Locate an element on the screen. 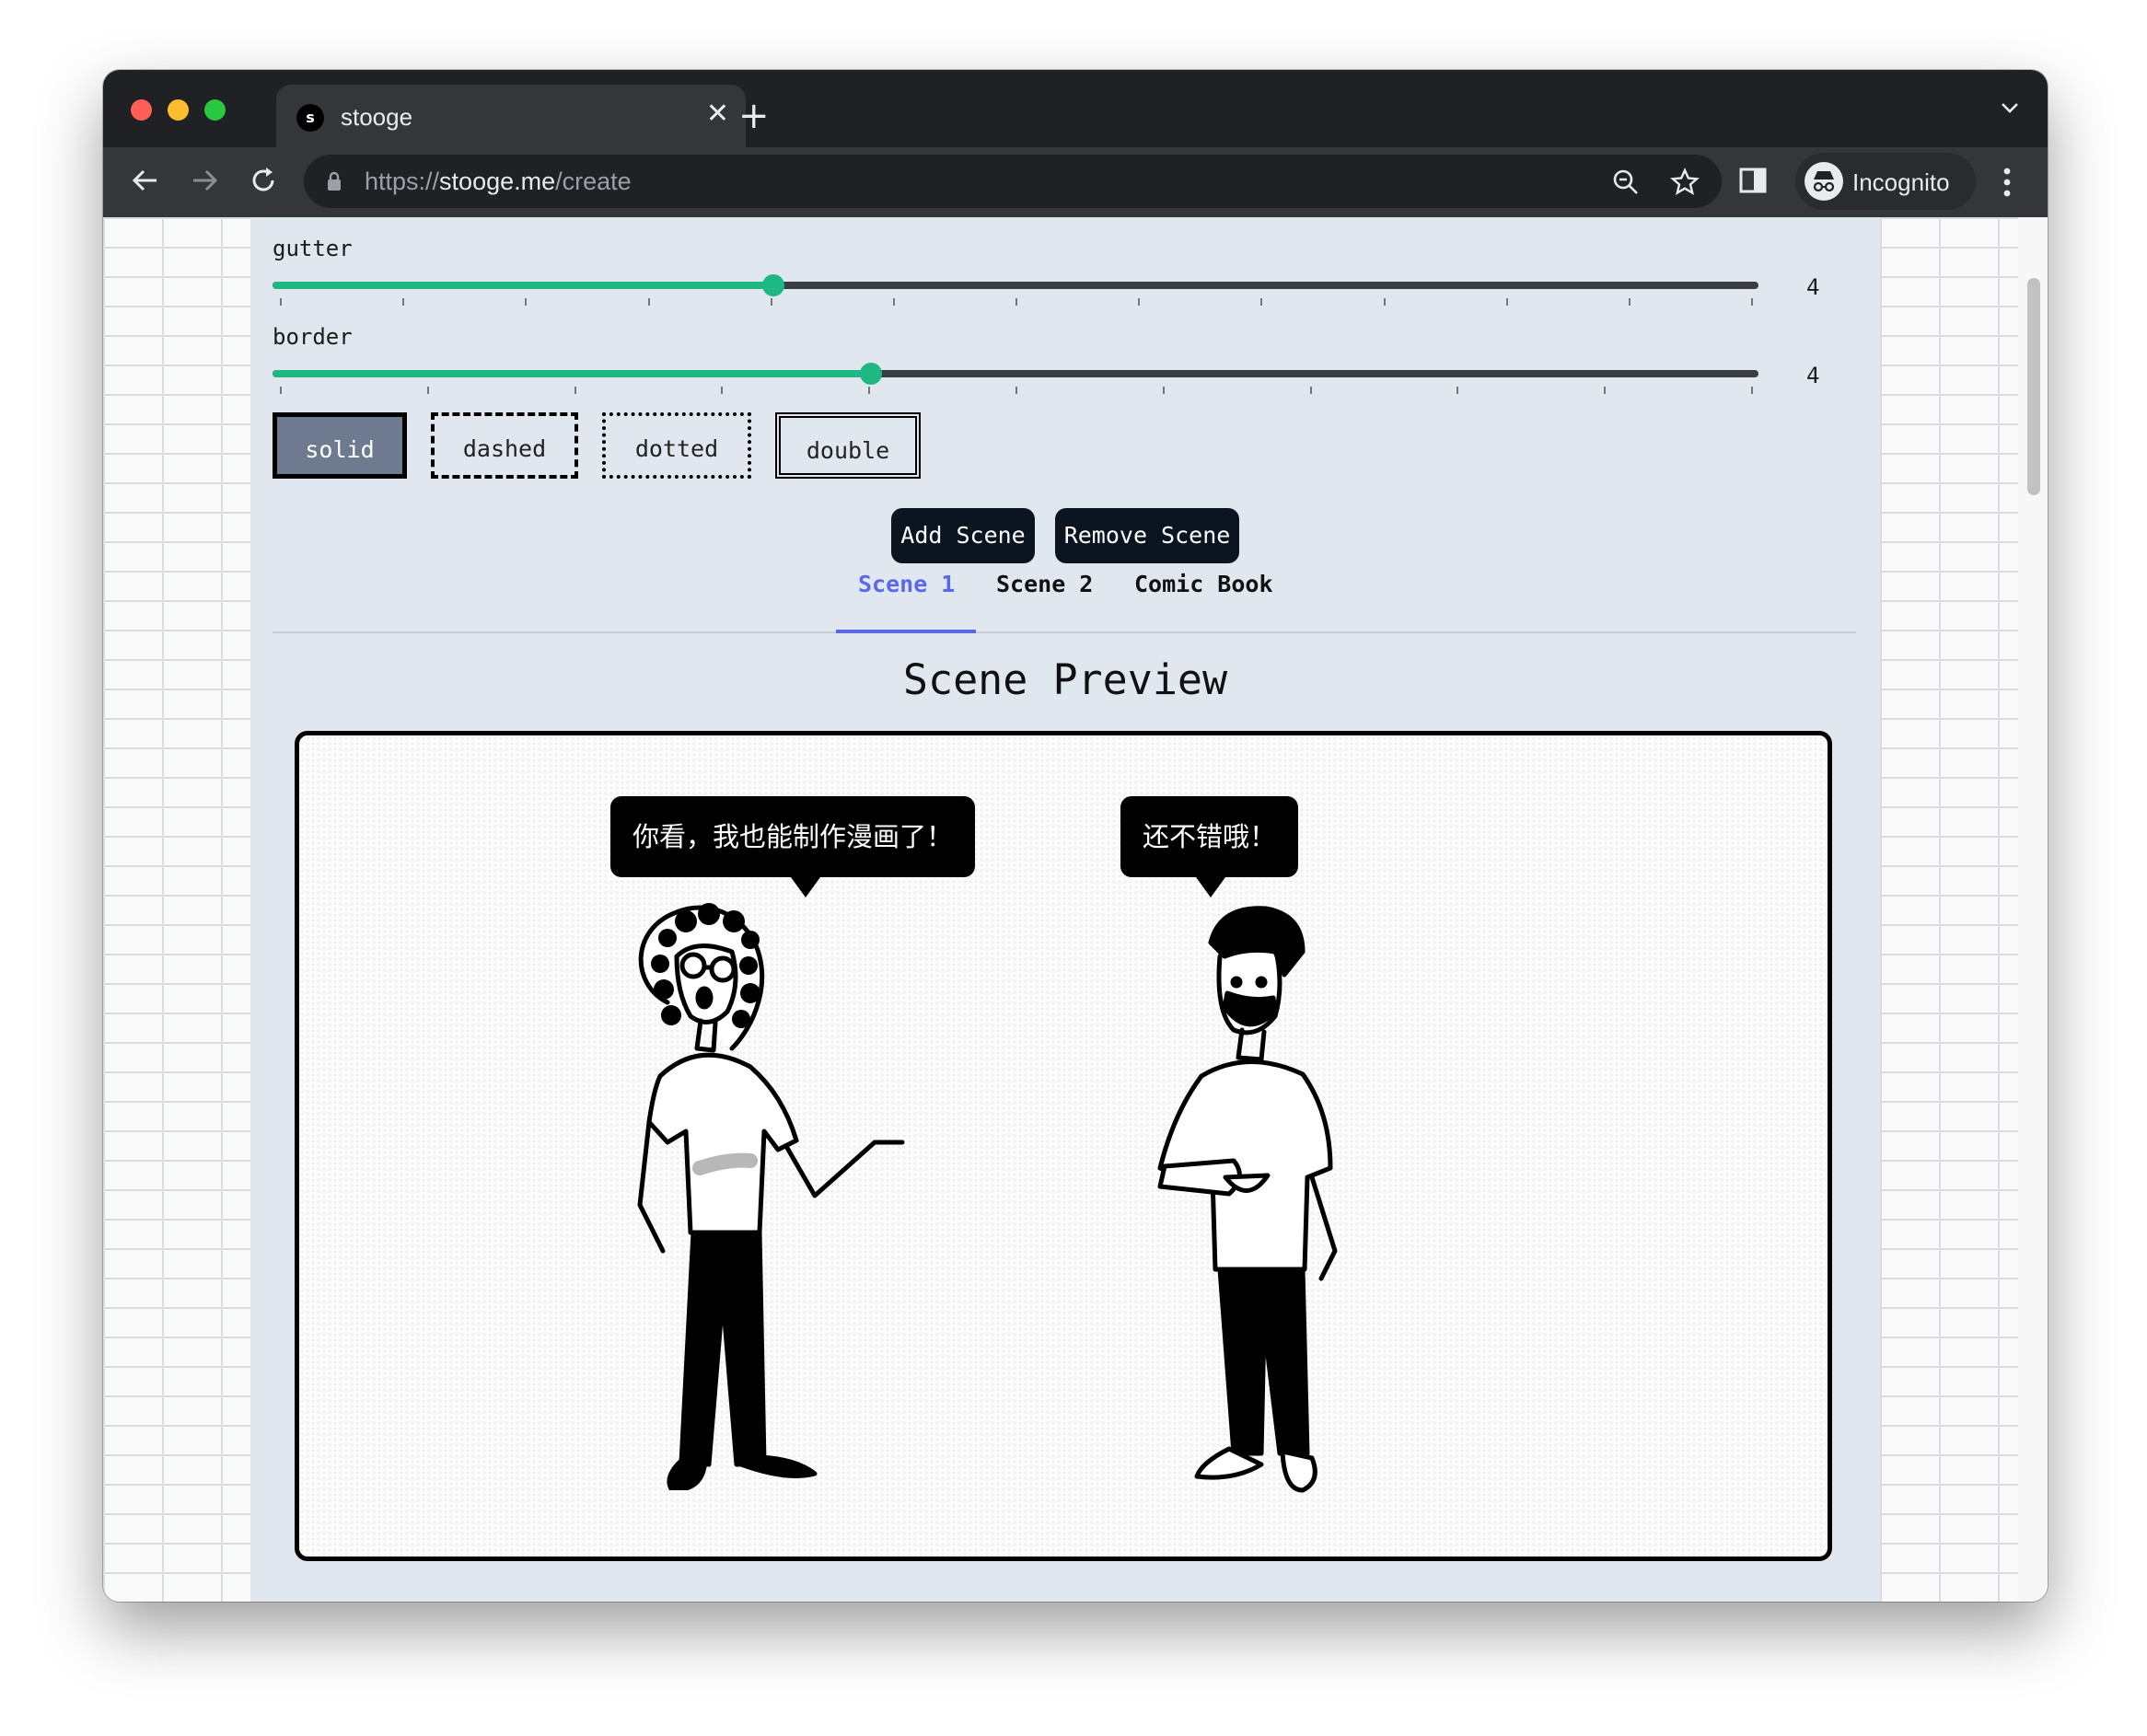 The image size is (2147, 1736). address-bar: https://stooge.me/create is located at coordinates (1013, 181).